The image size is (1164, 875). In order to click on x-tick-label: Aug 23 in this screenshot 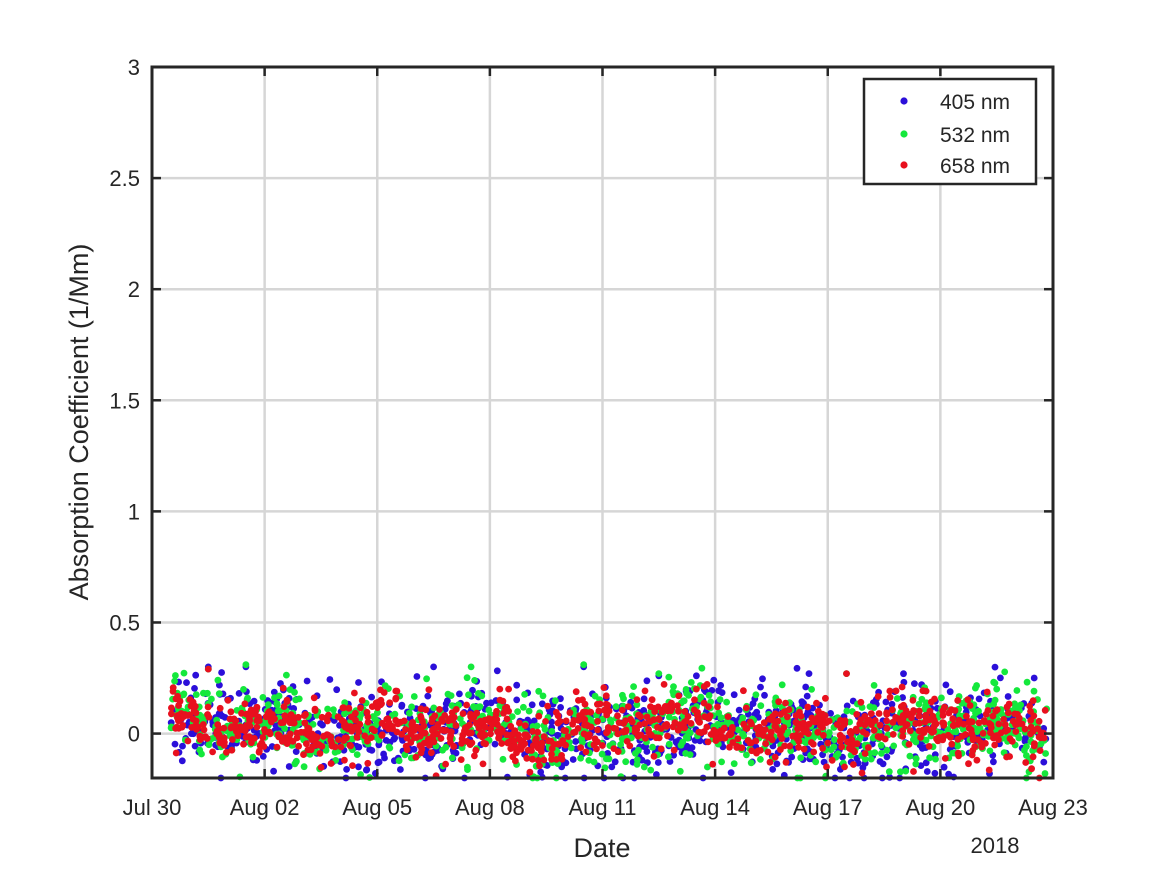, I will do `click(1053, 807)`.